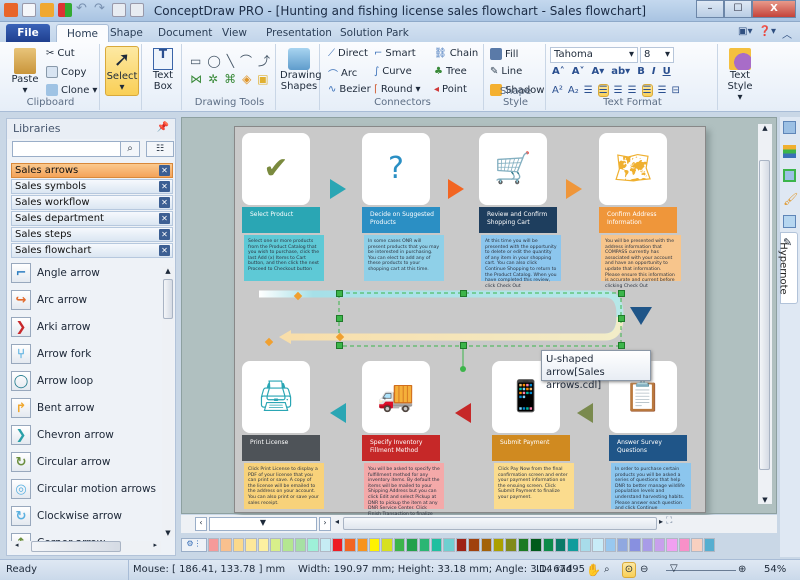 This screenshot has width=800, height=580. What do you see at coordinates (654, 71) in the screenshot?
I see `italic-button: I` at bounding box center [654, 71].